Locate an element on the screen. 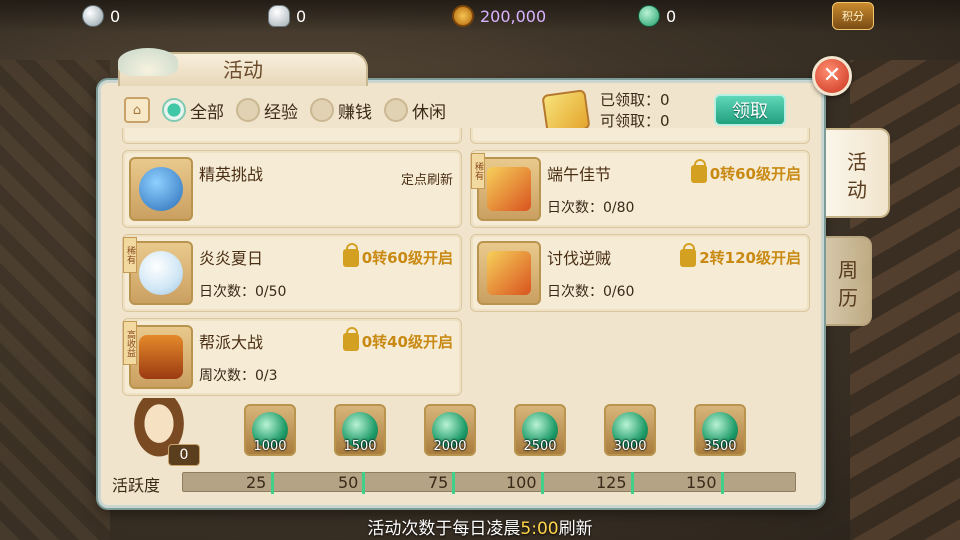  reward-threshold: 1000 is located at coordinates (270, 446).